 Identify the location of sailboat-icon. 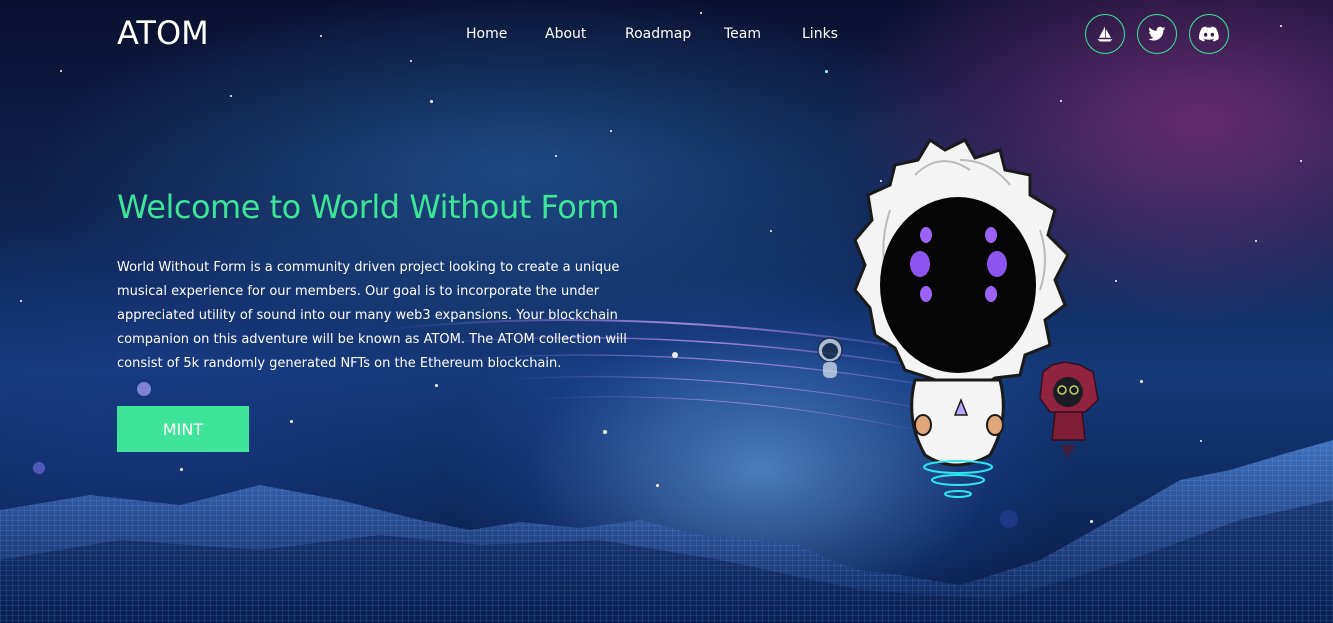
(1105, 34).